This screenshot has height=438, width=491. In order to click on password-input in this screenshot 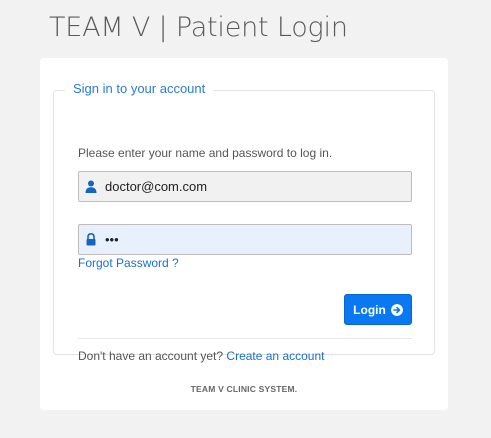, I will do `click(255, 239)`.